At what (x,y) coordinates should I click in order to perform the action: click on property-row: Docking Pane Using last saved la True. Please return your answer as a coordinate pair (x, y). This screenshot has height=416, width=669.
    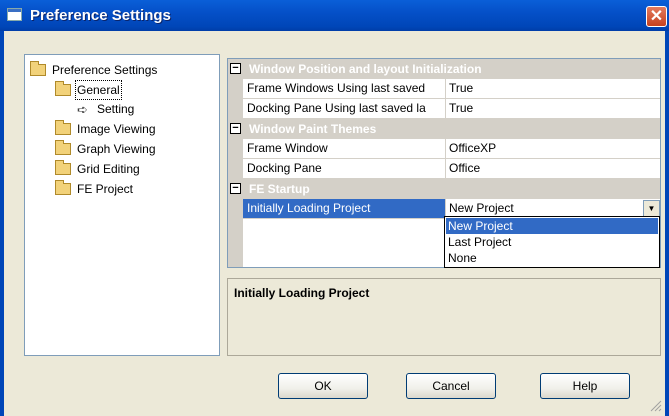
    Looking at the image, I should click on (451, 109).